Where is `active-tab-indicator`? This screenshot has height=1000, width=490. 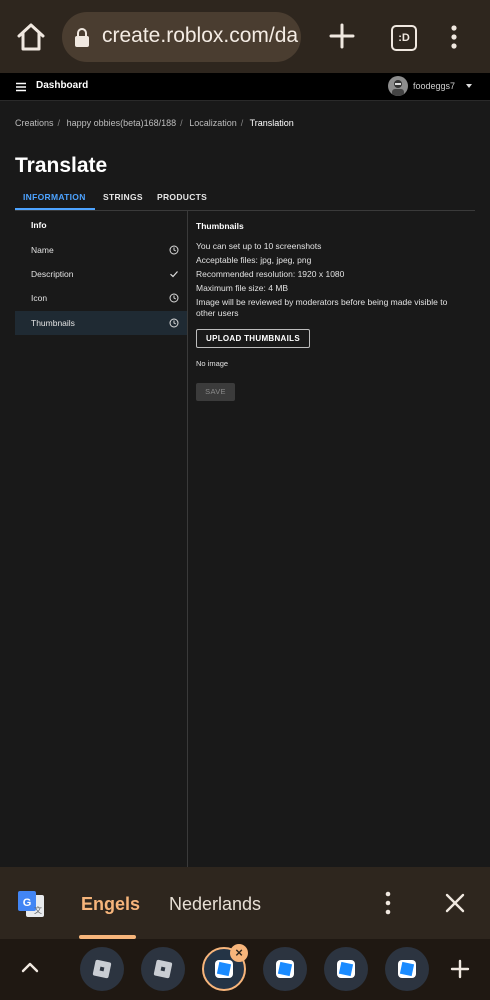
active-tab-indicator is located at coordinates (55, 209).